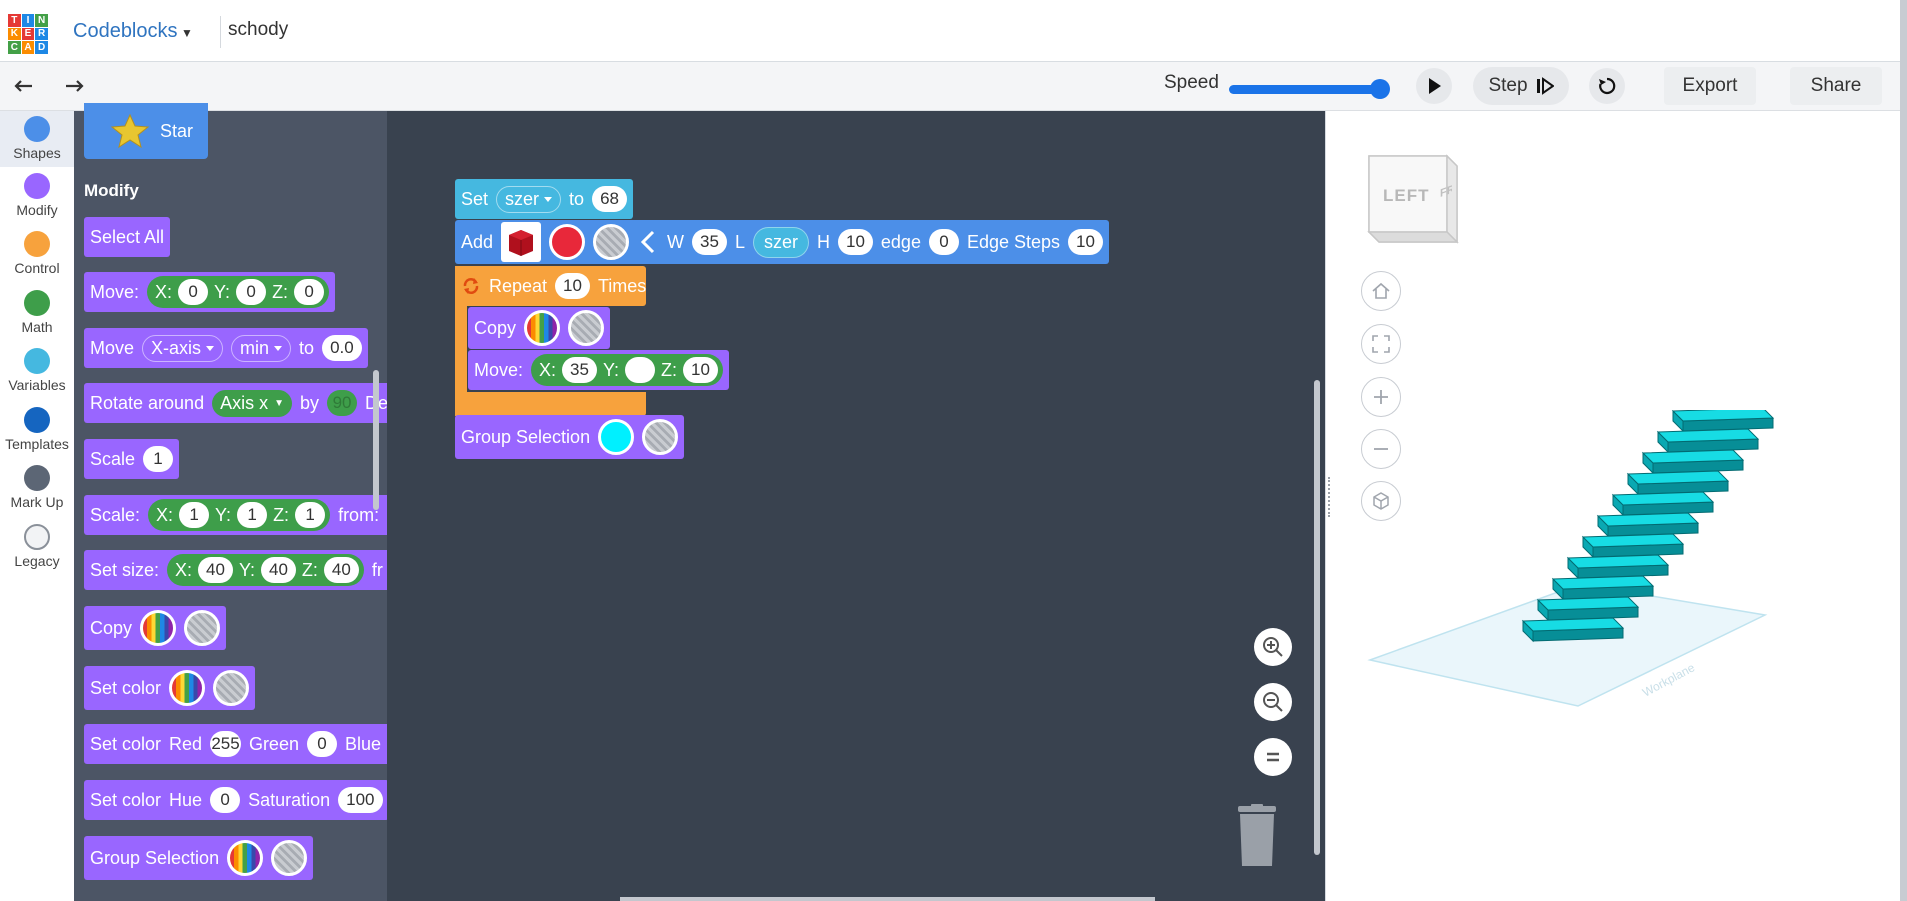 This screenshot has height=901, width=1907. Describe the element at coordinates (309, 292) in the screenshot. I see `move-z-input: 0` at that location.